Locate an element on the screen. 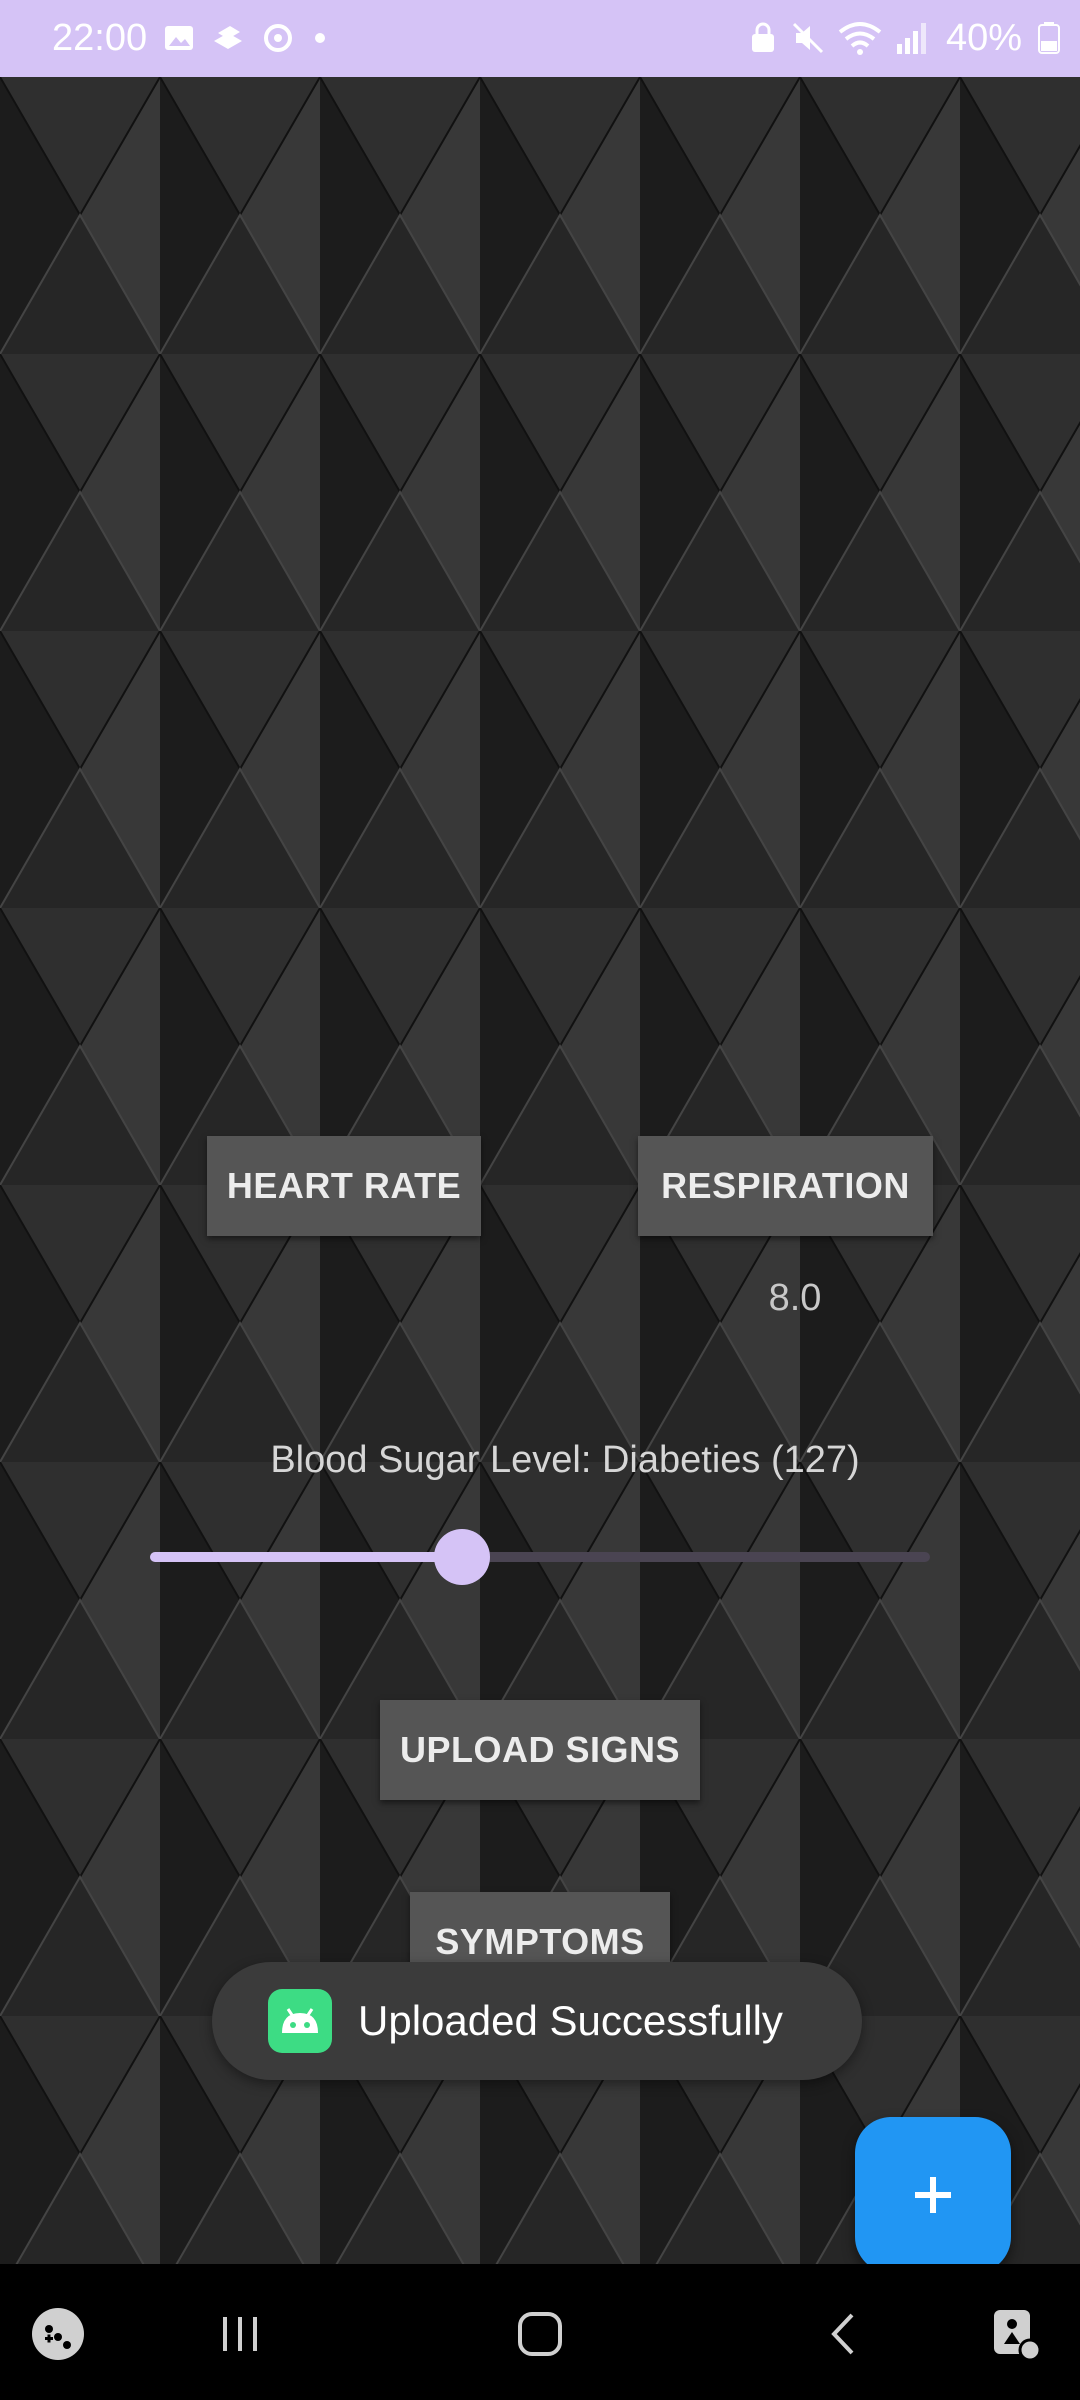 The width and height of the screenshot is (1080, 2400). wifi-icon is located at coordinates (860, 38).